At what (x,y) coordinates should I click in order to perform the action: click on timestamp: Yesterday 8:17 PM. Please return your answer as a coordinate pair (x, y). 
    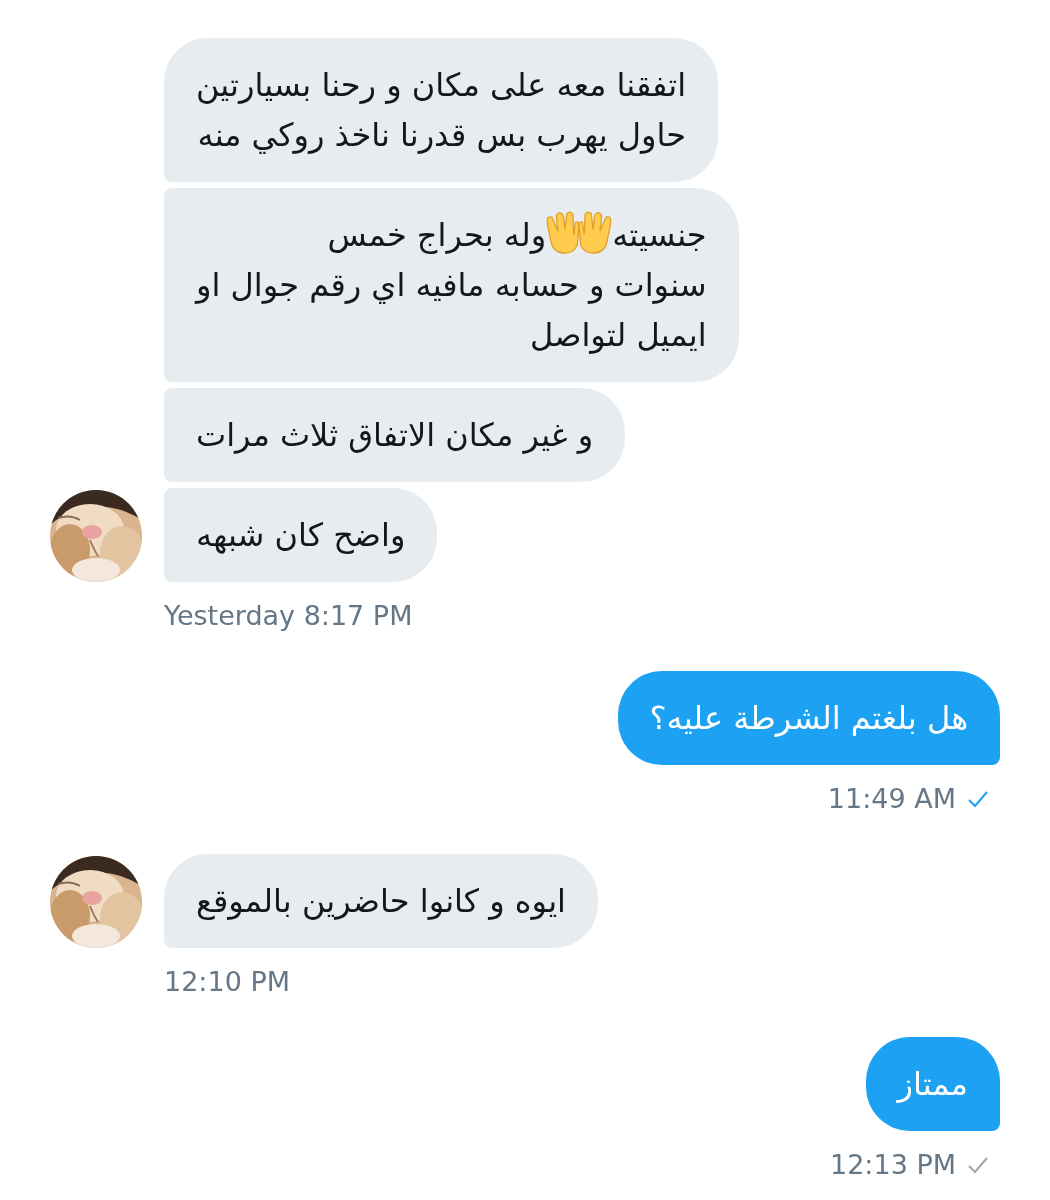
    Looking at the image, I should click on (288, 615).